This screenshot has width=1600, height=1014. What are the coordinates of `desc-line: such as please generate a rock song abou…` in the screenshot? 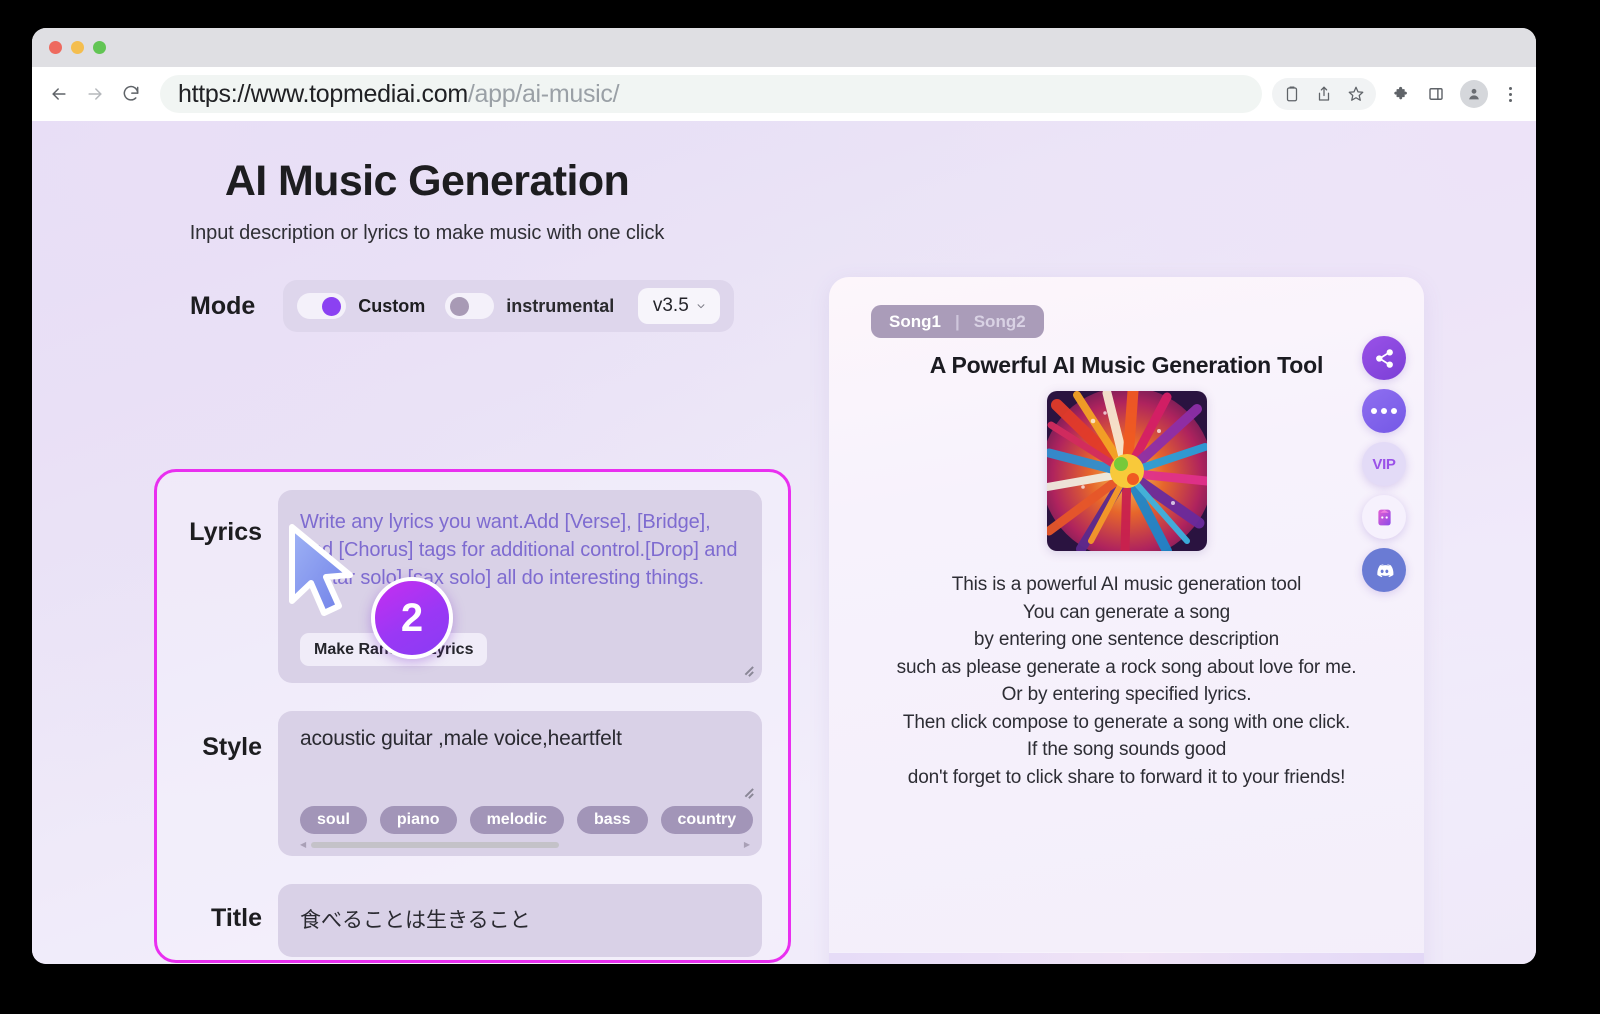 It's located at (1126, 667).